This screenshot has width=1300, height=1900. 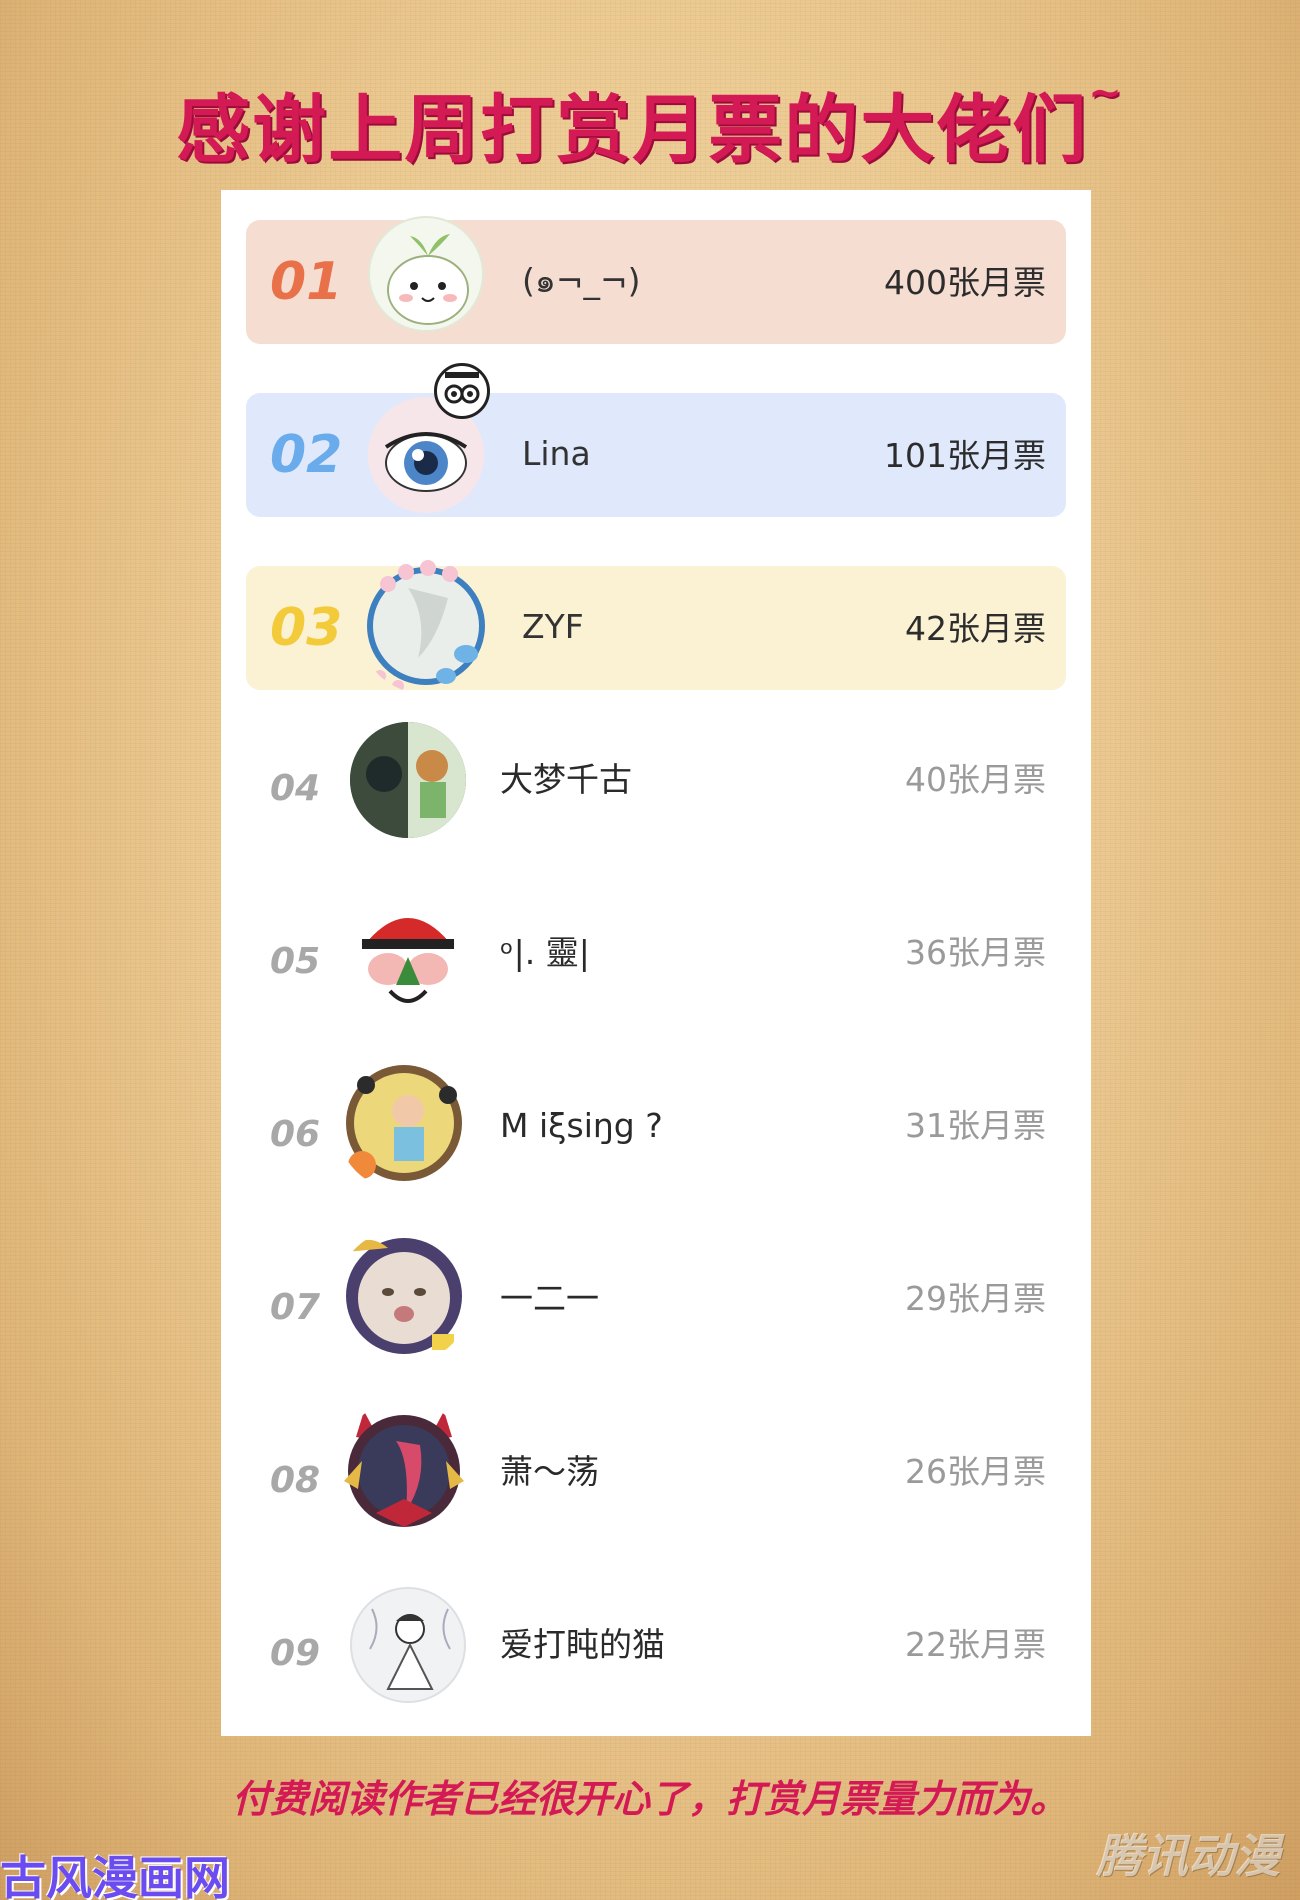 What do you see at coordinates (426, 626) in the screenshot?
I see `floral-frame-avatar-icon` at bounding box center [426, 626].